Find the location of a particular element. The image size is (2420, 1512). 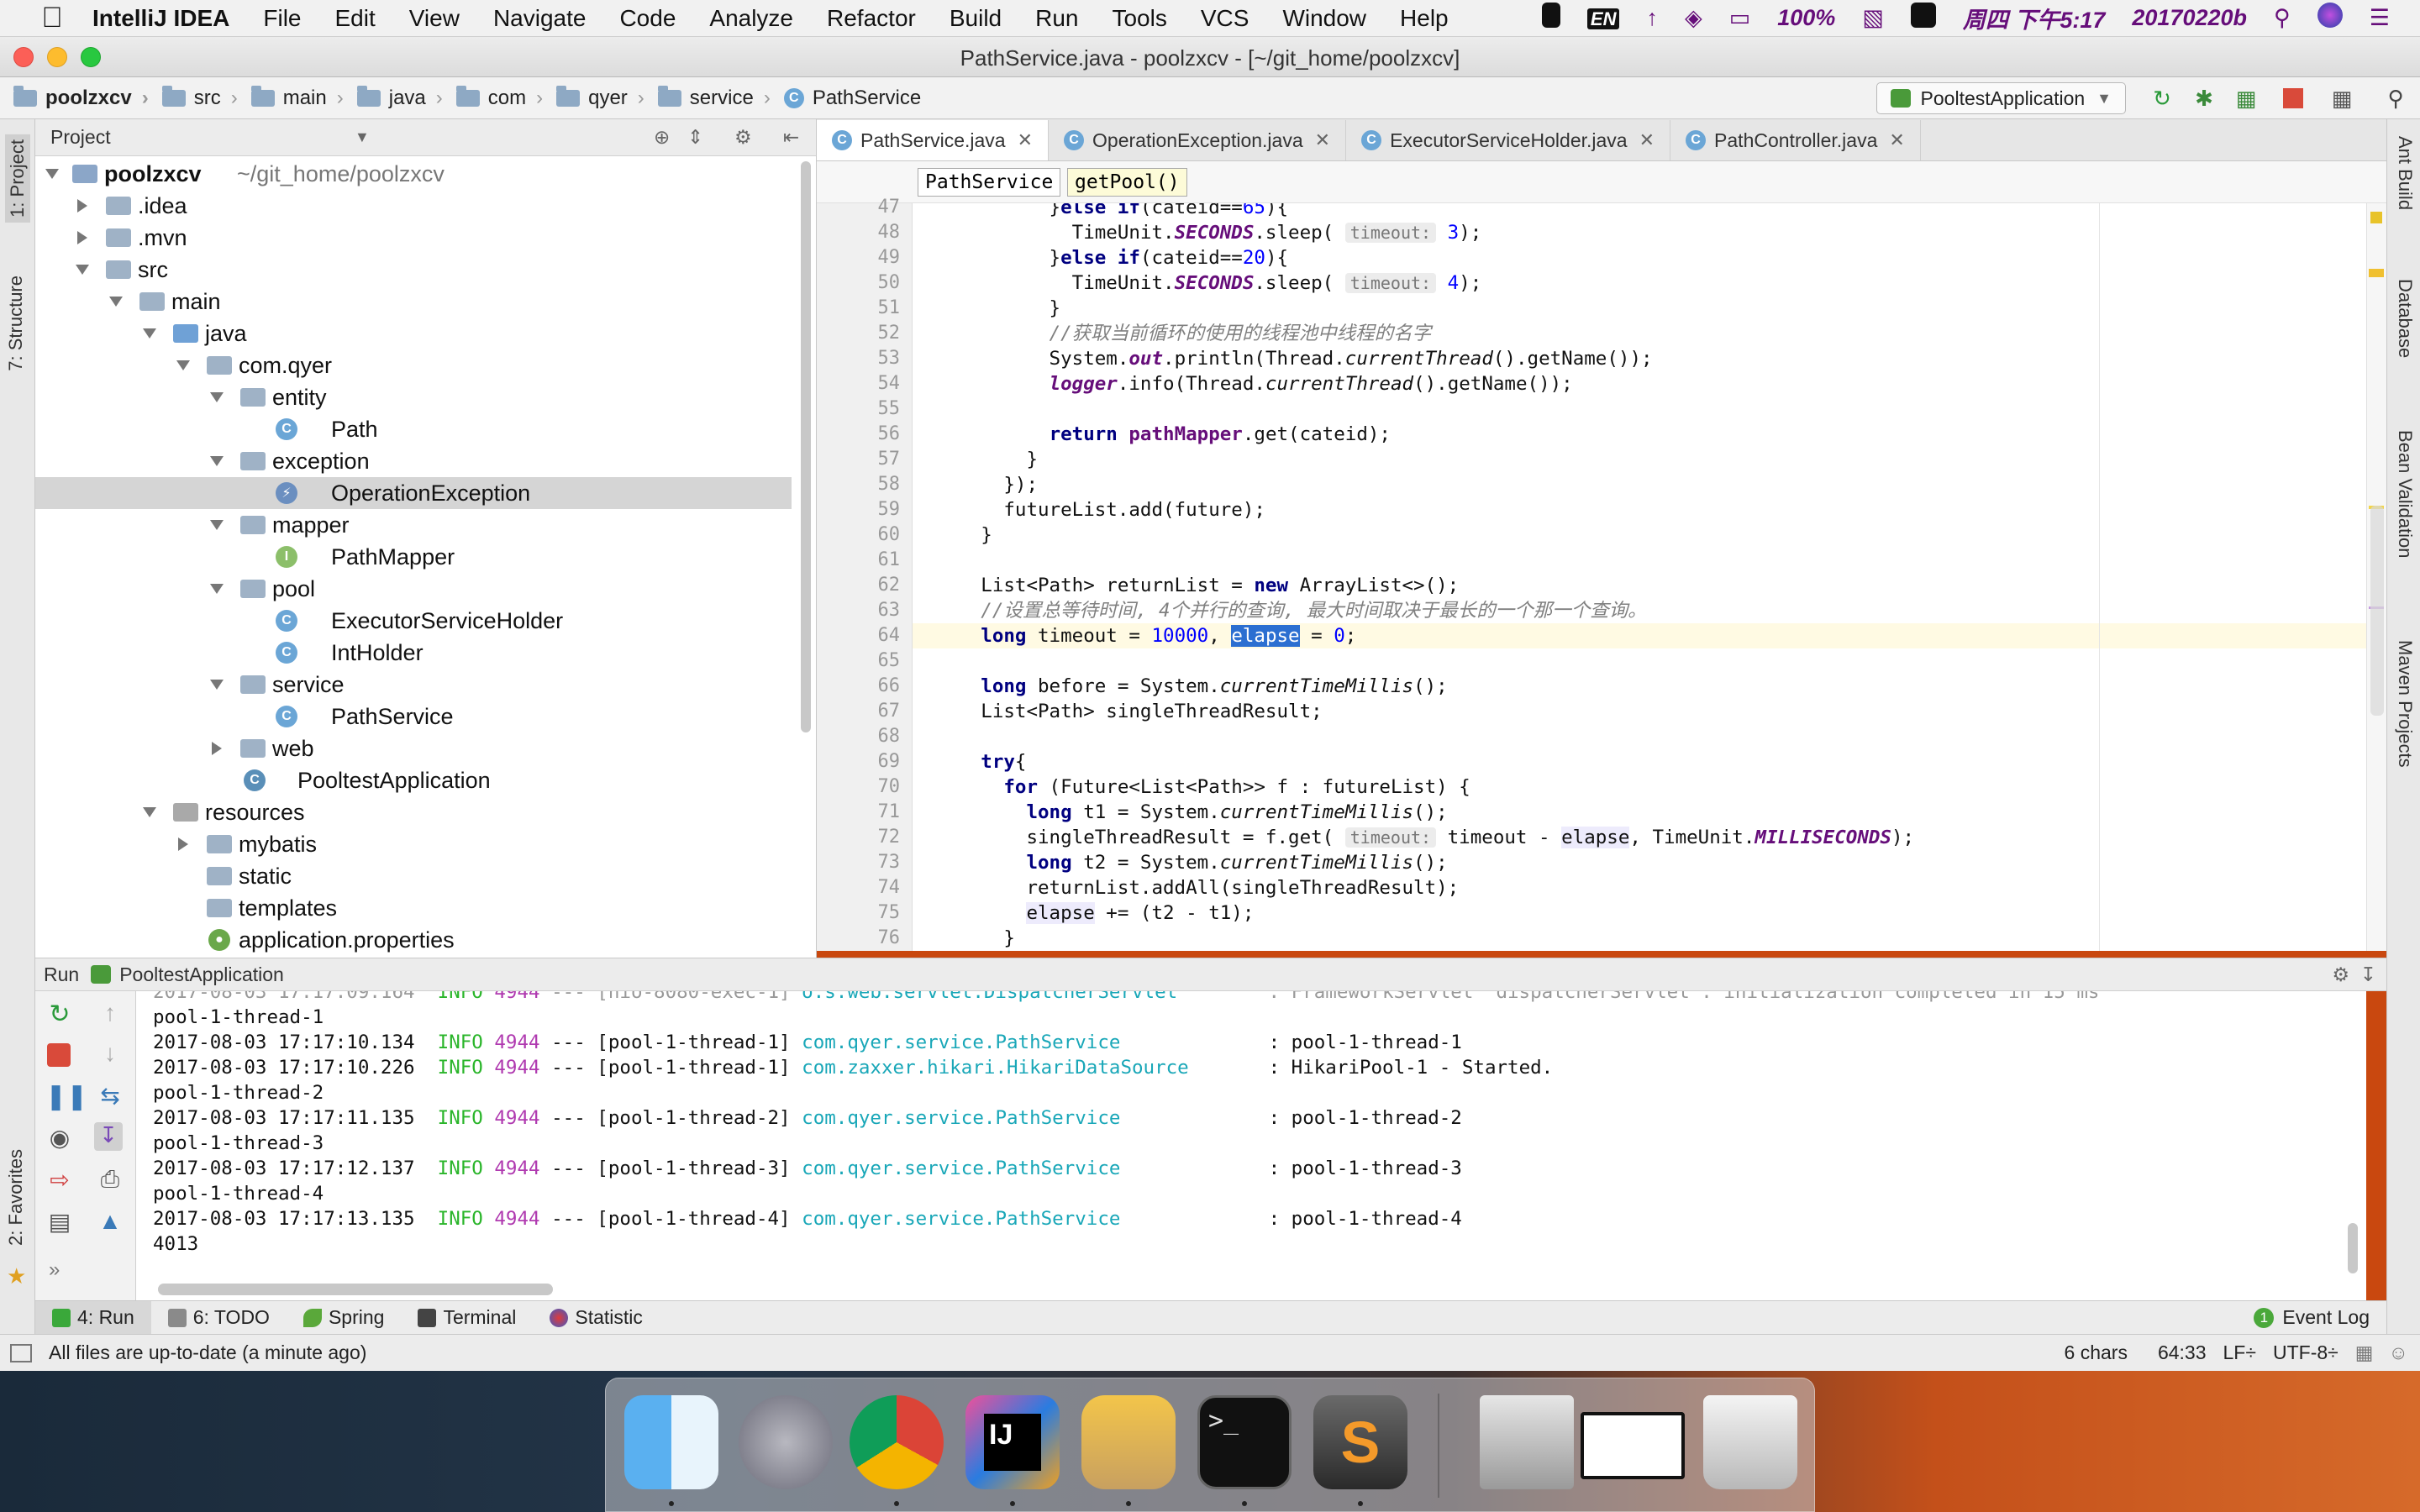

notification-center-icon: ☰ is located at coordinates (2380, 18).